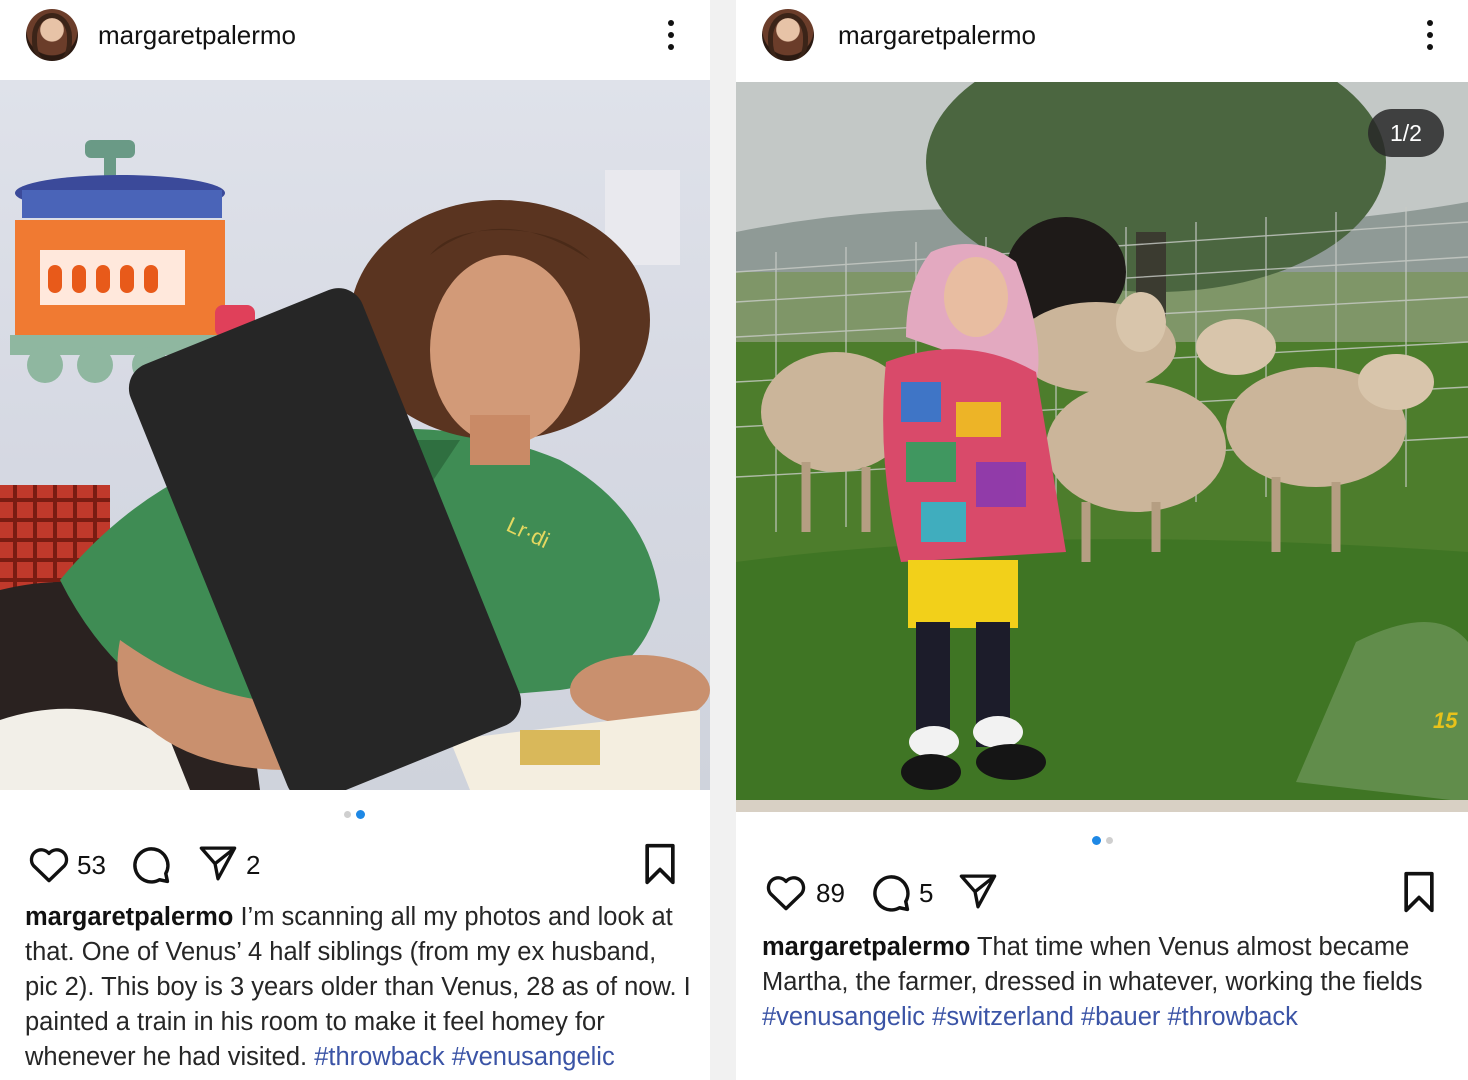  I want to click on like-count: 53, so click(91, 865).